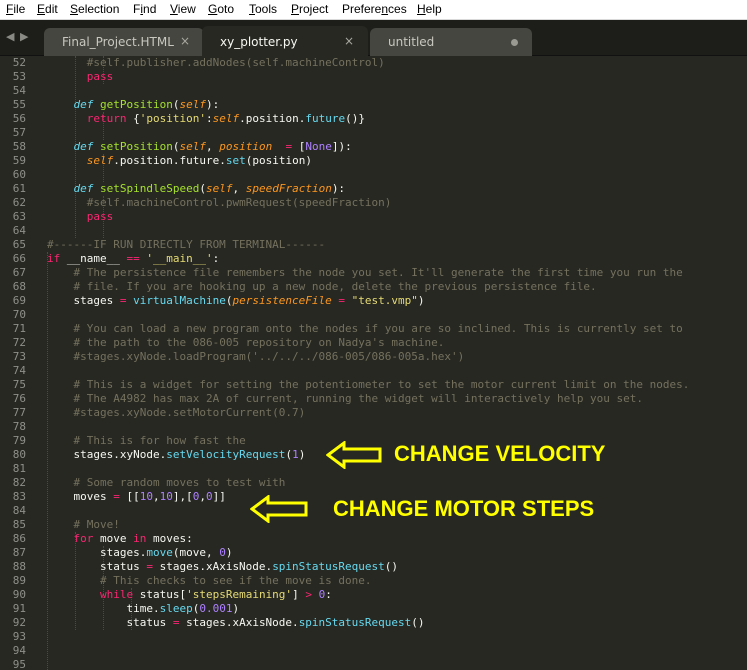 The image size is (747, 670). What do you see at coordinates (19, 440) in the screenshot?
I see `line-number: 79` at bounding box center [19, 440].